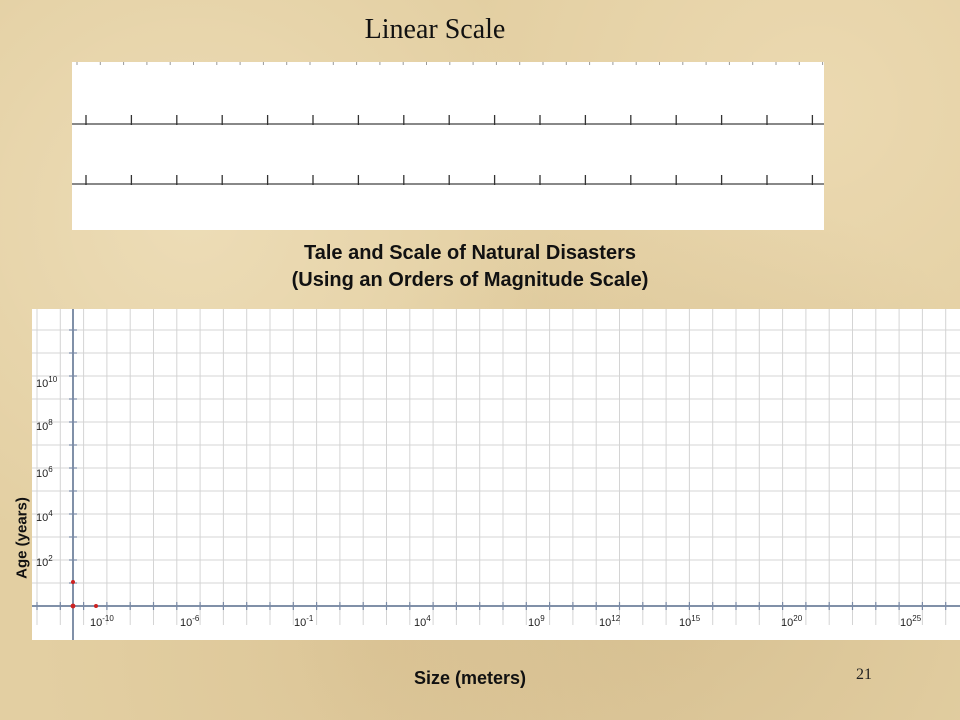  Describe the element at coordinates (47, 382) in the screenshot. I see `y-tick-label: 1010` at that location.